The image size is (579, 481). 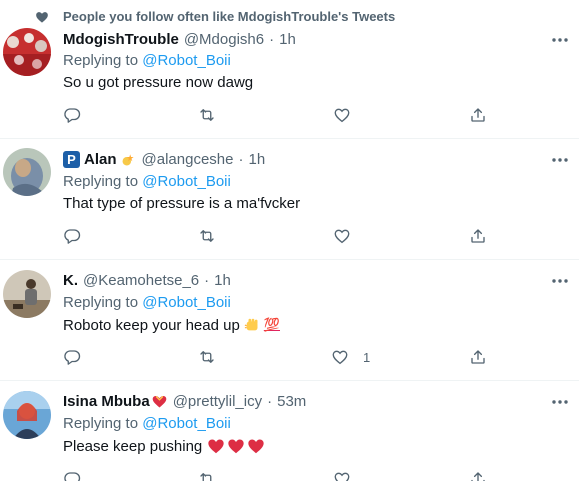 I want to click on tweet-text: So u got pressure now dawg, so click(x=158, y=82).